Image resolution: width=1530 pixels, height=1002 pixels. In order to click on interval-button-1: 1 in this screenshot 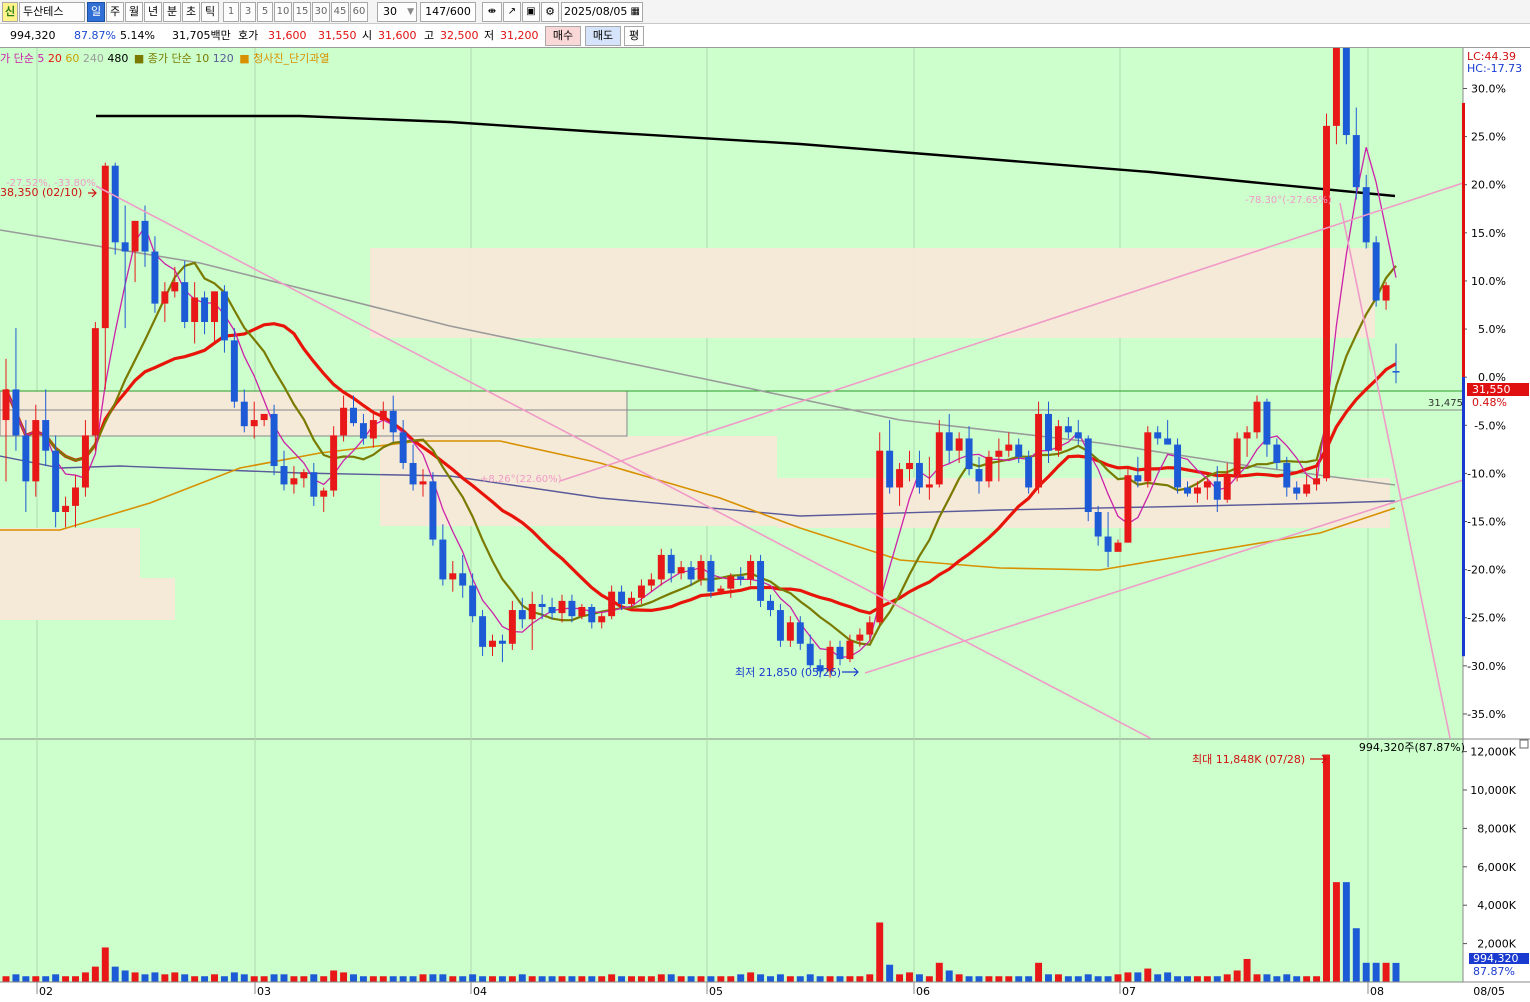, I will do `click(231, 12)`.